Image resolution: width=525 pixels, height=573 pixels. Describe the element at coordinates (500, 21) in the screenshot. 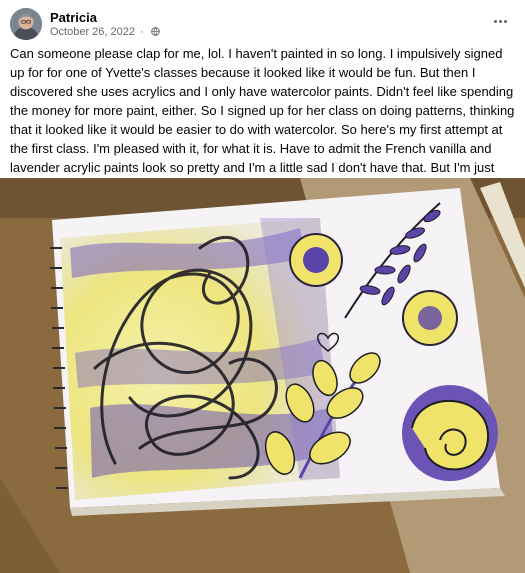

I see `more-options-button` at that location.